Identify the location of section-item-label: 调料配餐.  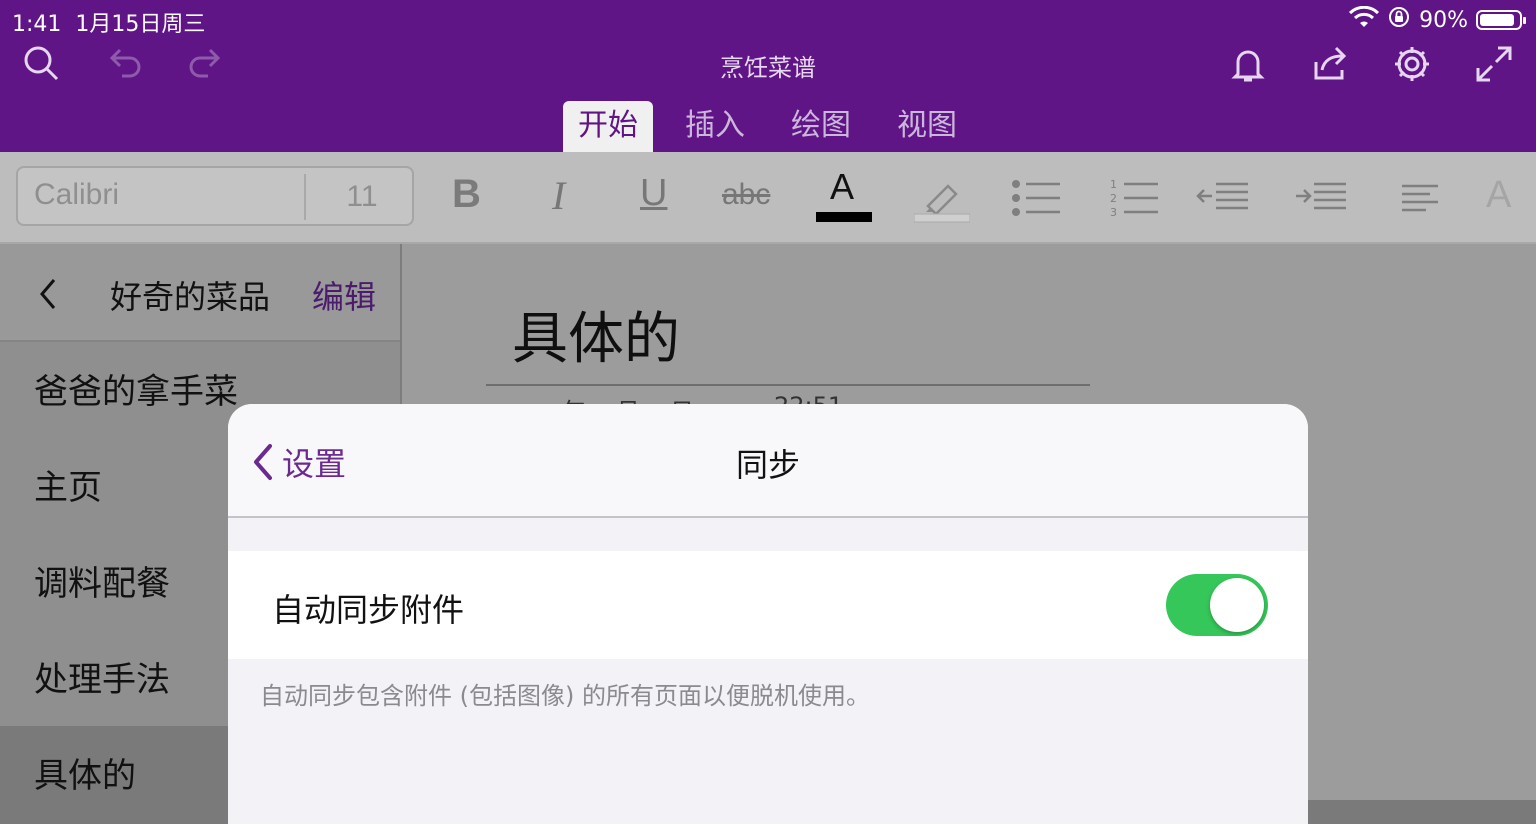
(102, 584).